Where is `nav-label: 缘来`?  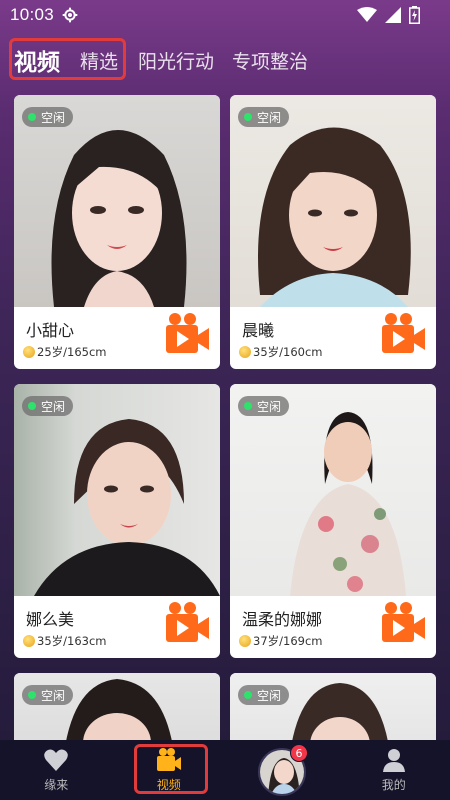 nav-label: 缘来 is located at coordinates (56, 785).